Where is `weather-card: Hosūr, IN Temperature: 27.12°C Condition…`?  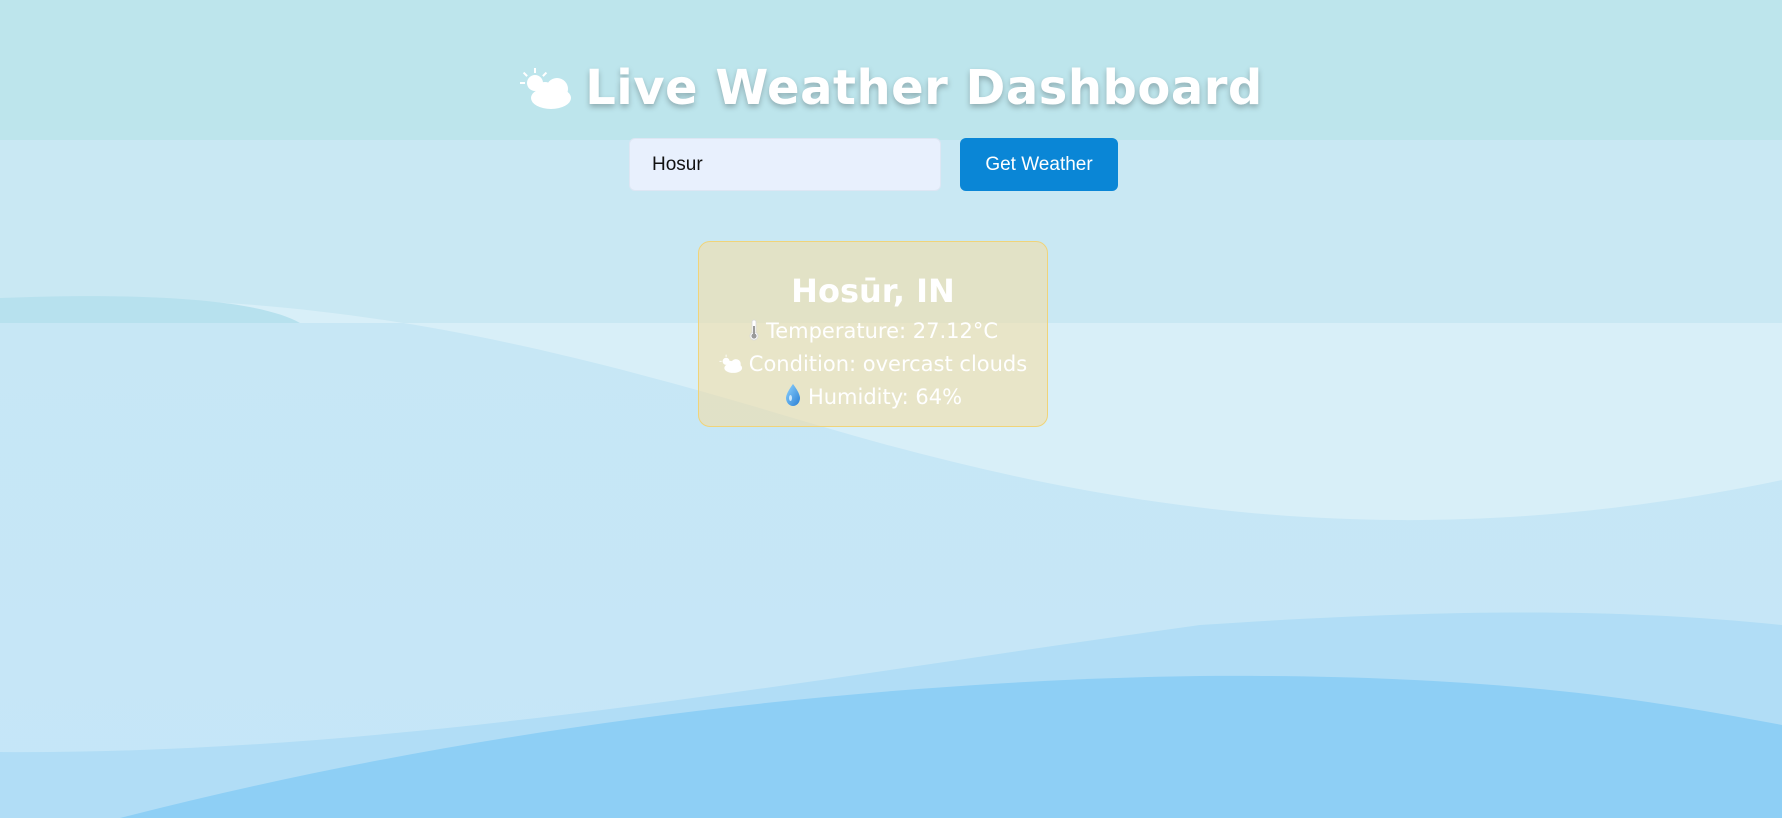 weather-card: Hosūr, IN Temperature: 27.12°C Condition… is located at coordinates (873, 334).